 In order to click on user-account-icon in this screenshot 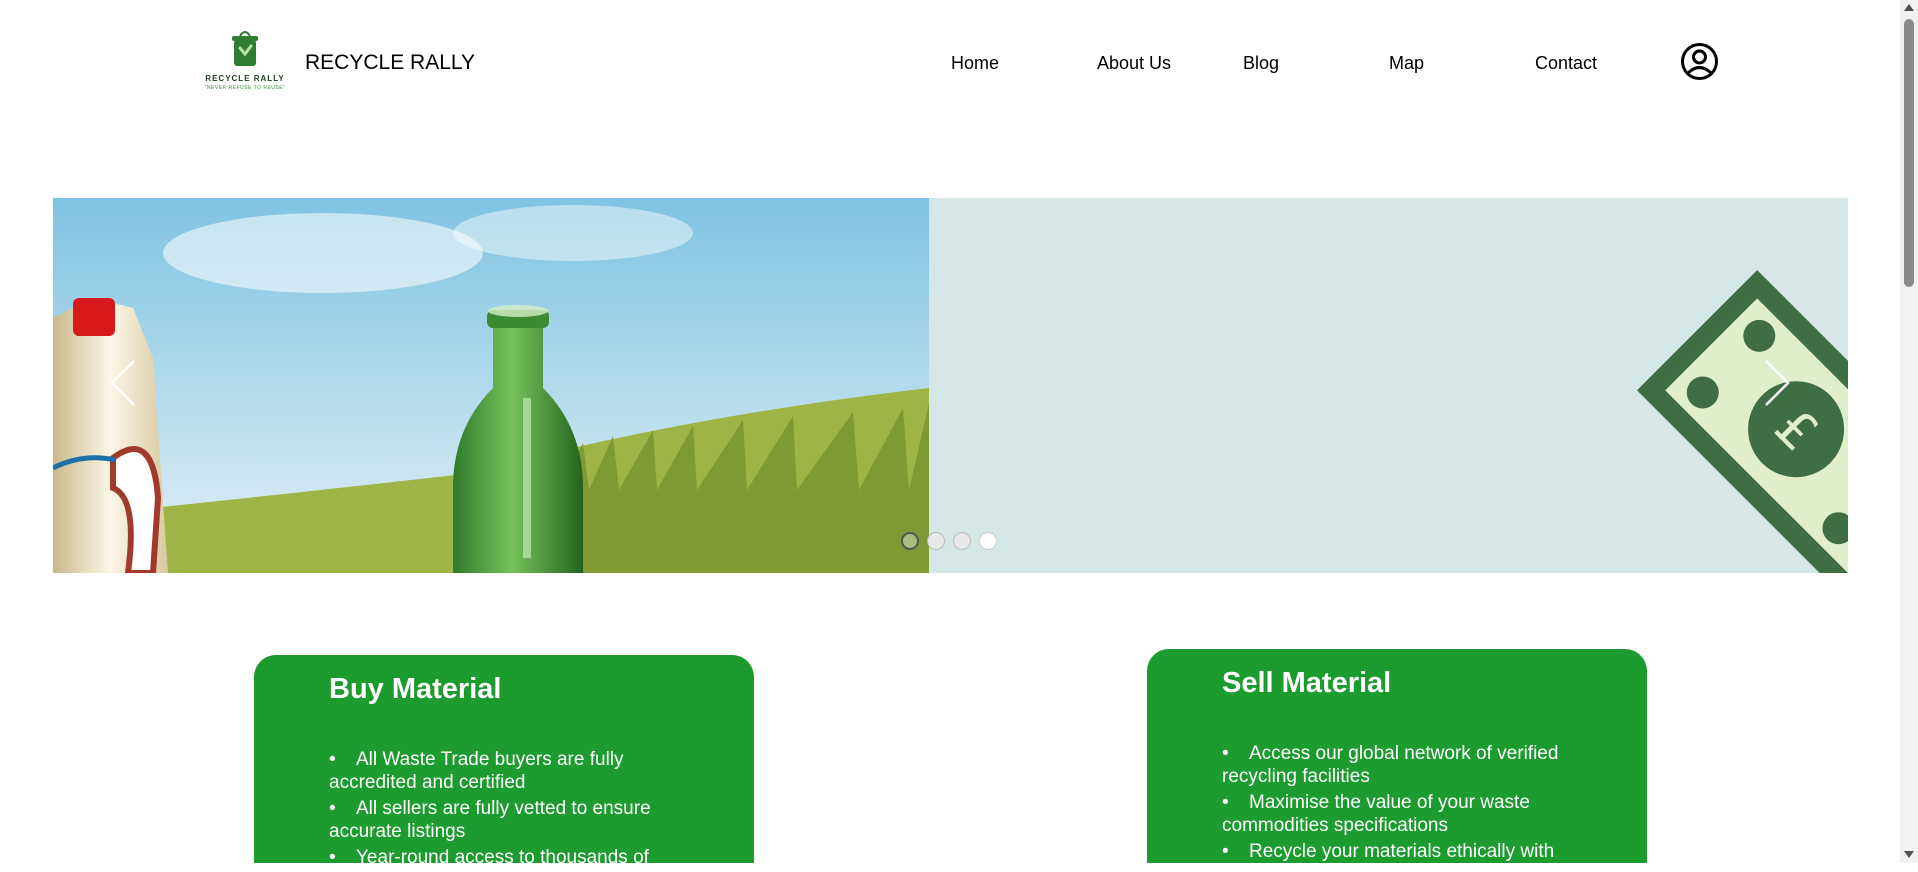, I will do `click(1699, 61)`.